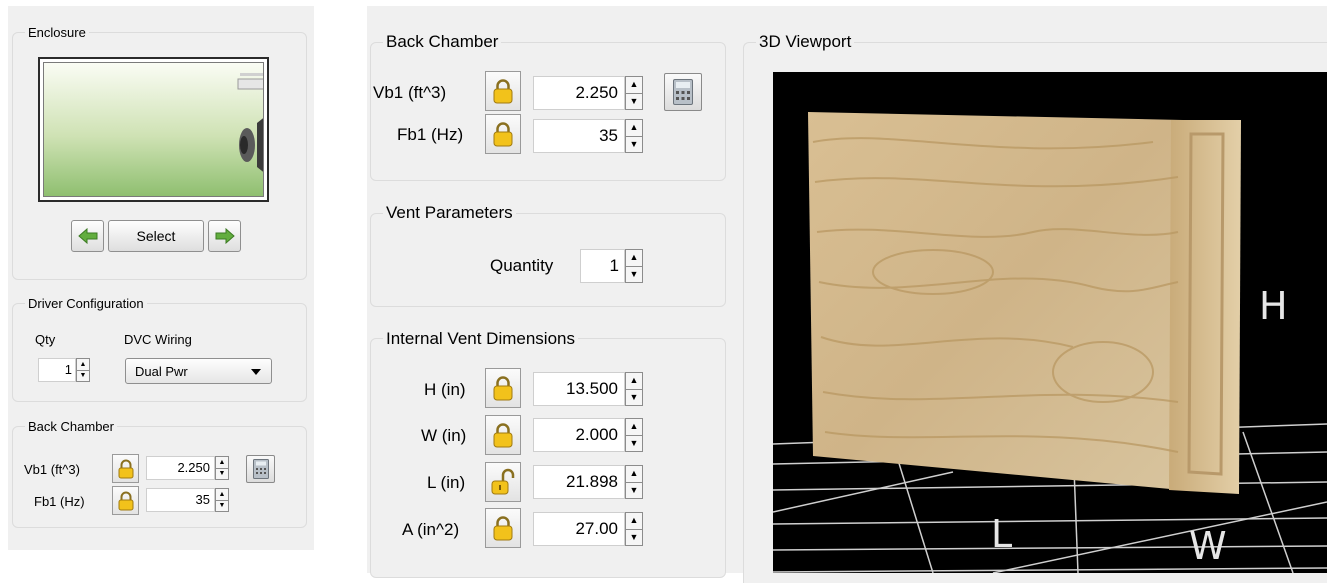  I want to click on vent-h-label: H (in), so click(445, 389).